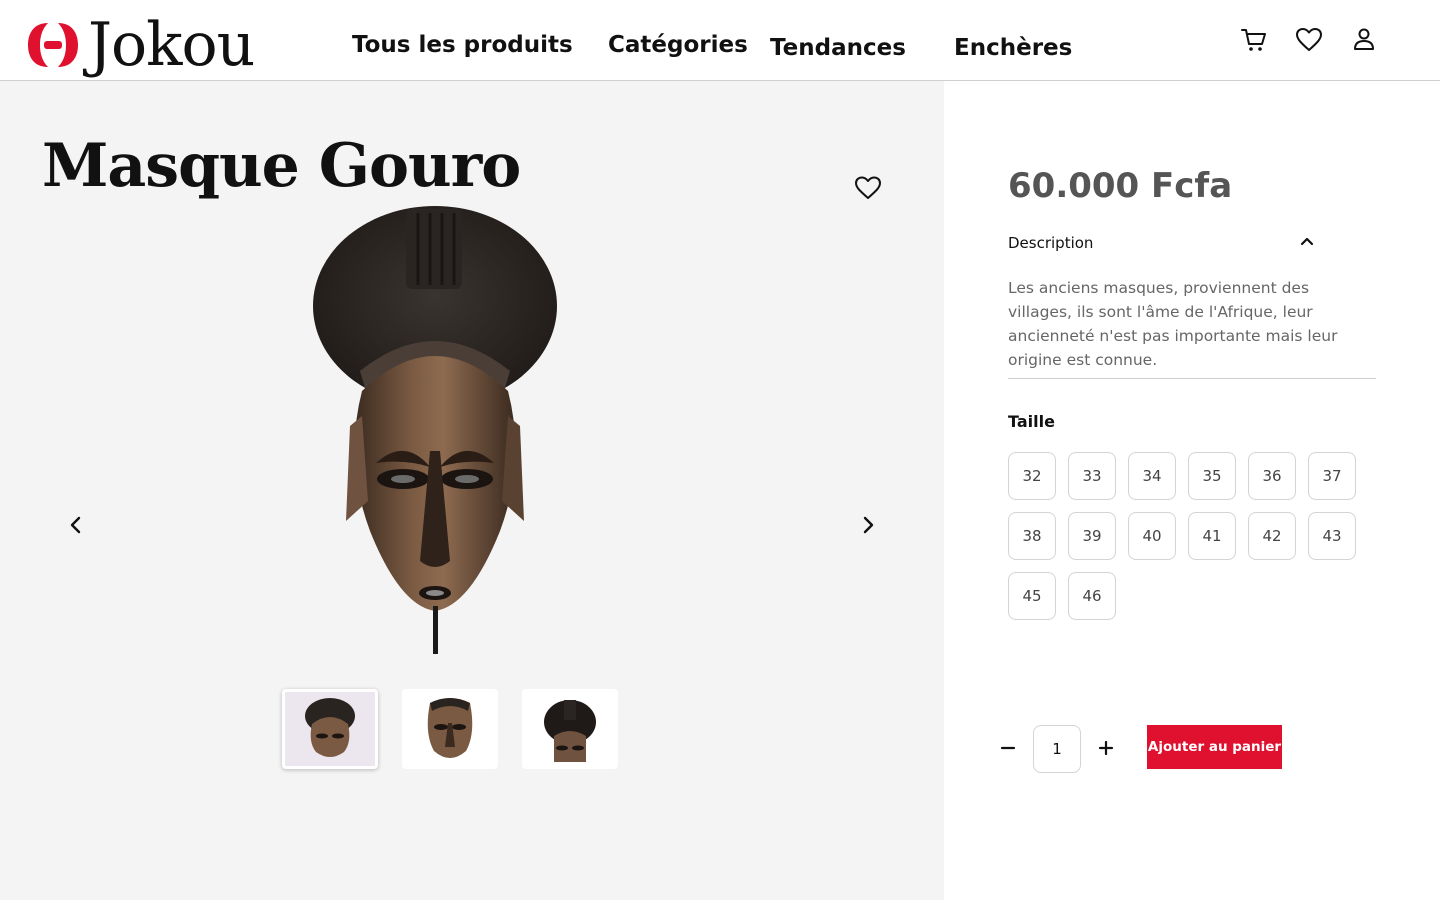 This screenshot has height=900, width=1440. I want to click on quantity-decrease-minus-icon, so click(1008, 748).